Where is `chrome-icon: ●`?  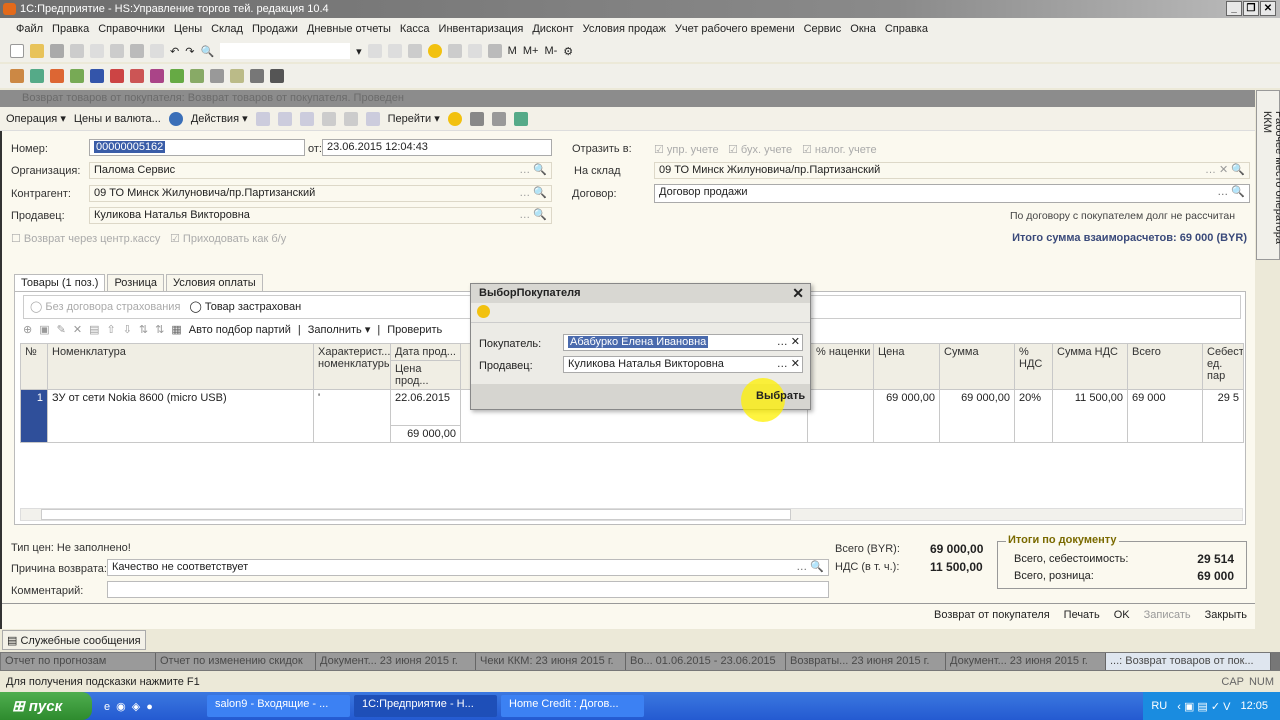 chrome-icon: ● is located at coordinates (152, 707).